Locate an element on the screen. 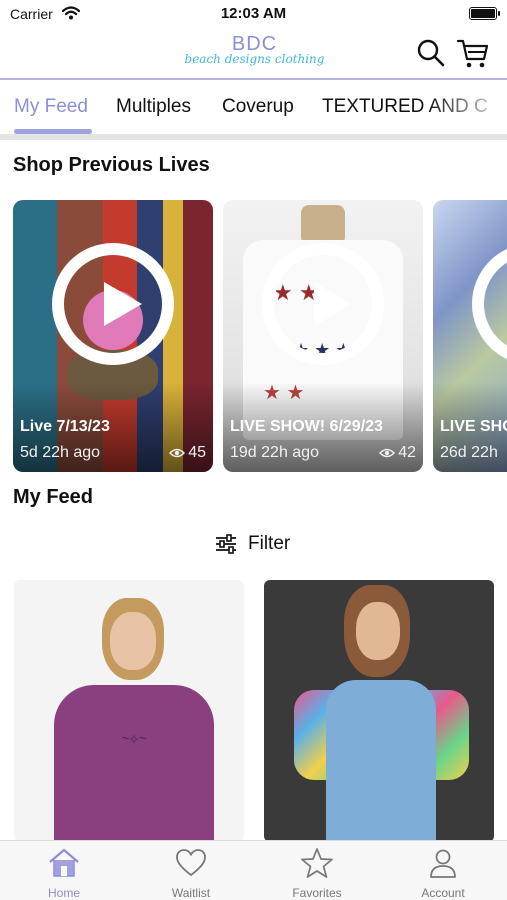 This screenshot has width=507, height=900. battery-icon is located at coordinates (484, 13).